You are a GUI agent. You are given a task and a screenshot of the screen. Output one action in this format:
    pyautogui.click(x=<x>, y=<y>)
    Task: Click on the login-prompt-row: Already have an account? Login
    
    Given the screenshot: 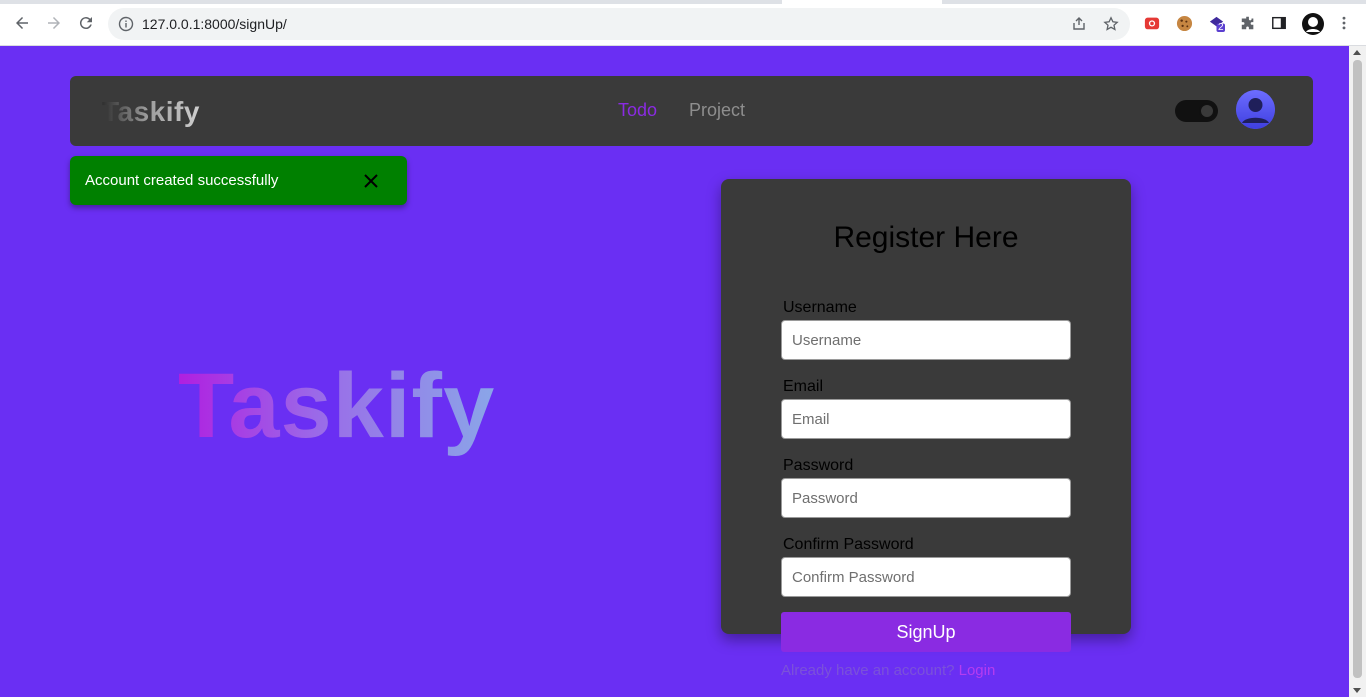 What is the action you would take?
    pyautogui.click(x=888, y=670)
    